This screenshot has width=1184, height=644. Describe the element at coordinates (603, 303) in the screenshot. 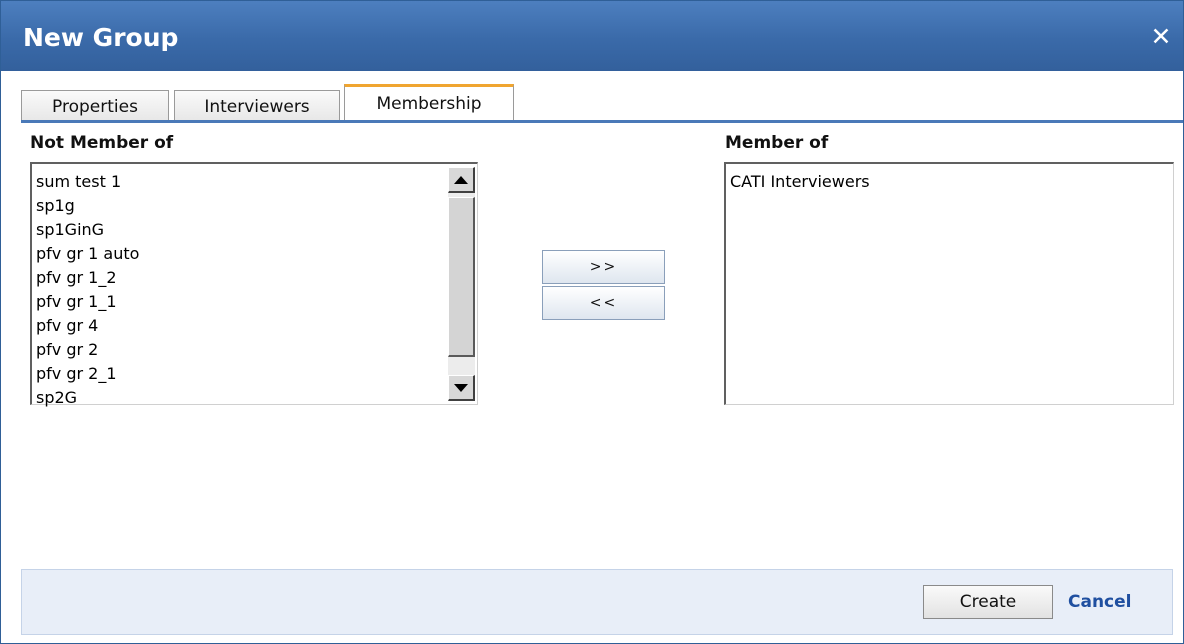

I see `remove-membership-button: <<` at that location.